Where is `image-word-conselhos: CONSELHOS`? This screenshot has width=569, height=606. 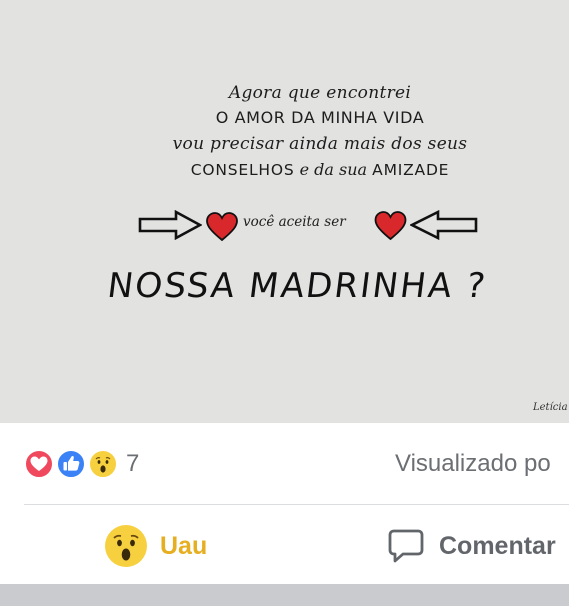 image-word-conselhos: CONSELHOS is located at coordinates (242, 170).